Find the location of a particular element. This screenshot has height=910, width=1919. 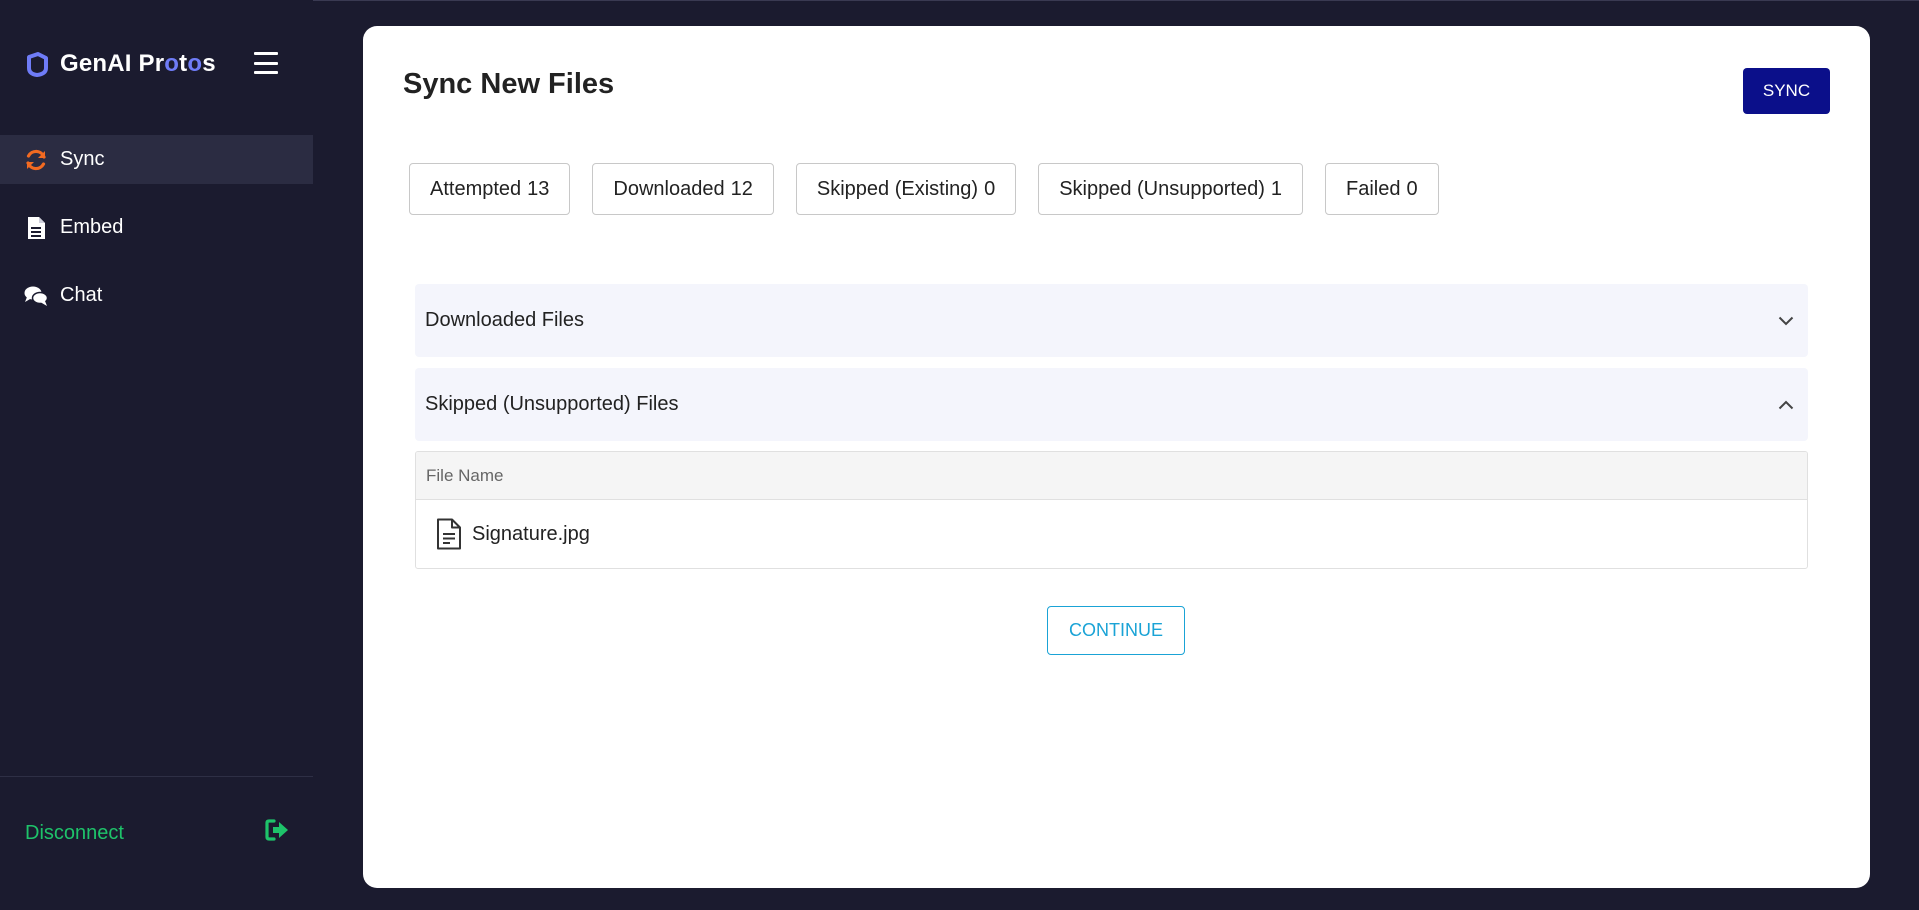

disconnect-label: Disconnect is located at coordinates (74, 832).